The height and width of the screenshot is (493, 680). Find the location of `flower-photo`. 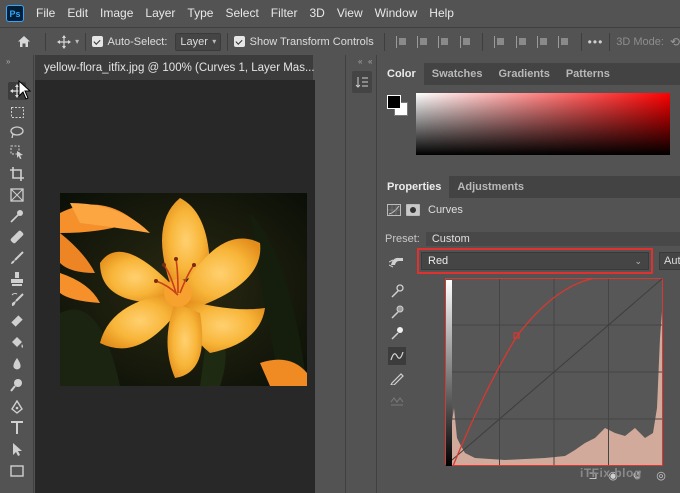

flower-photo is located at coordinates (183, 289).